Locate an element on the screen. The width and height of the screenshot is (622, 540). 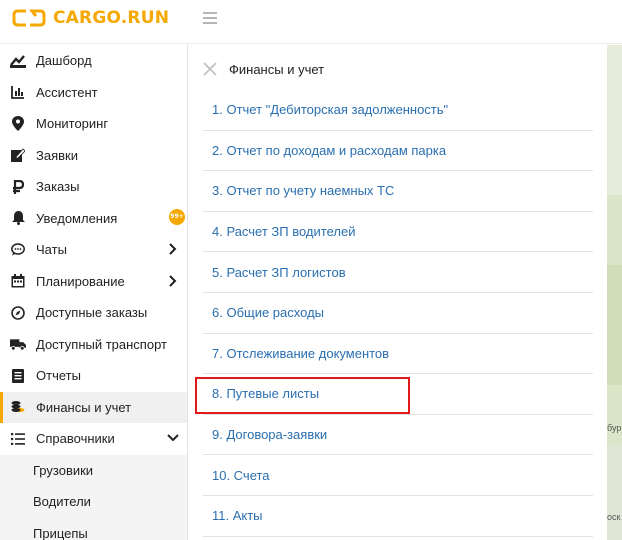
sidebar-item-directories: Справочники is located at coordinates (93, 439).